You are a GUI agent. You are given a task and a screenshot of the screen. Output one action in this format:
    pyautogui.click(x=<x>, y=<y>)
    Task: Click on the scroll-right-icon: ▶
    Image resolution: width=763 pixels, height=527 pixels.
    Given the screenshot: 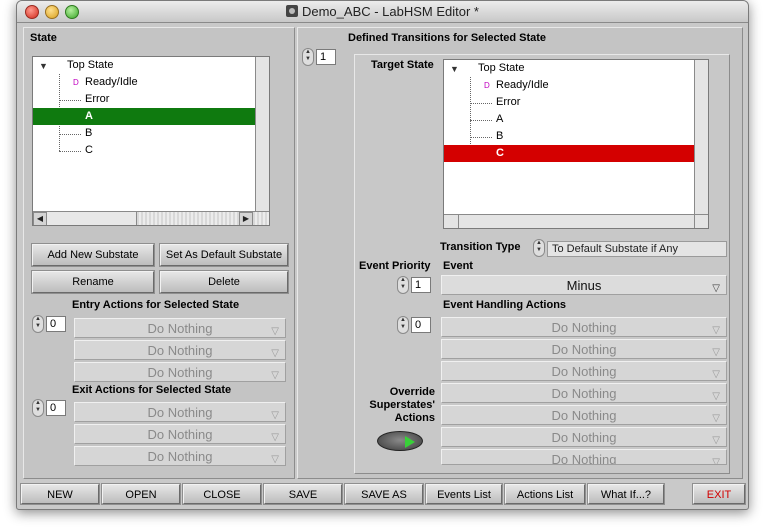 What is the action you would take?
    pyautogui.click(x=246, y=218)
    